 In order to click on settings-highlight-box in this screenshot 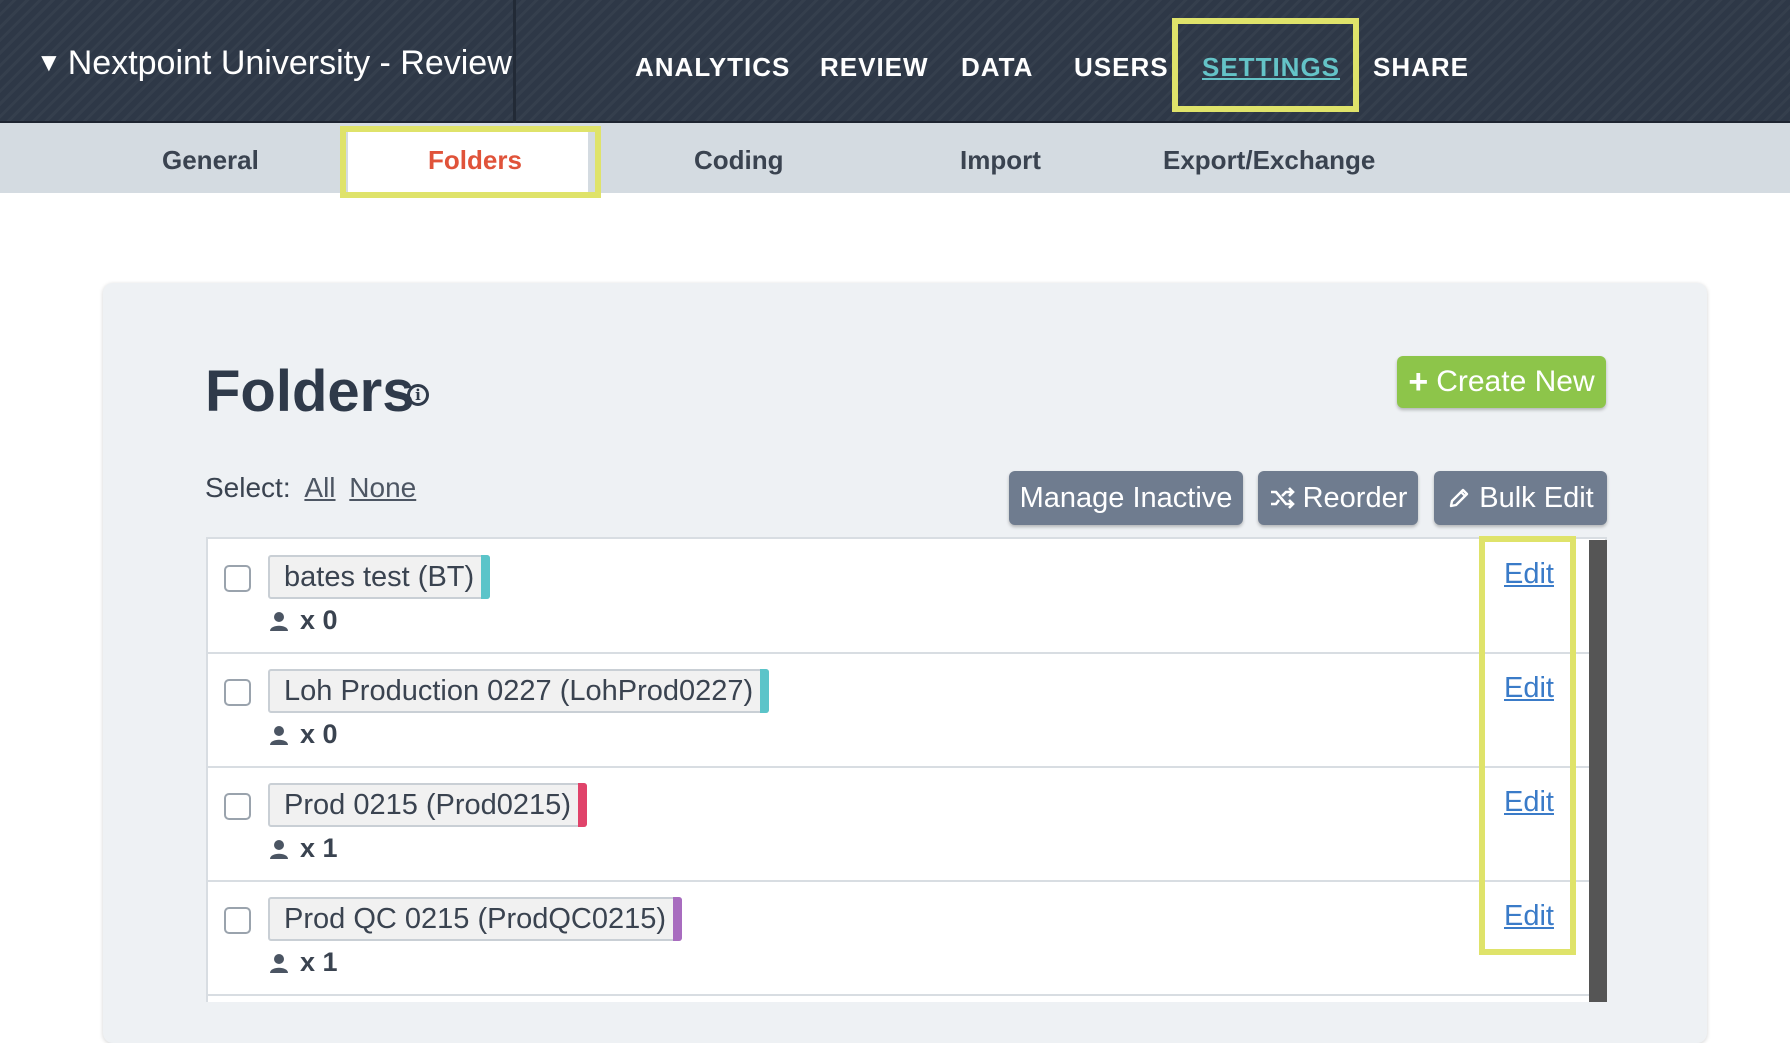, I will do `click(1265, 65)`.